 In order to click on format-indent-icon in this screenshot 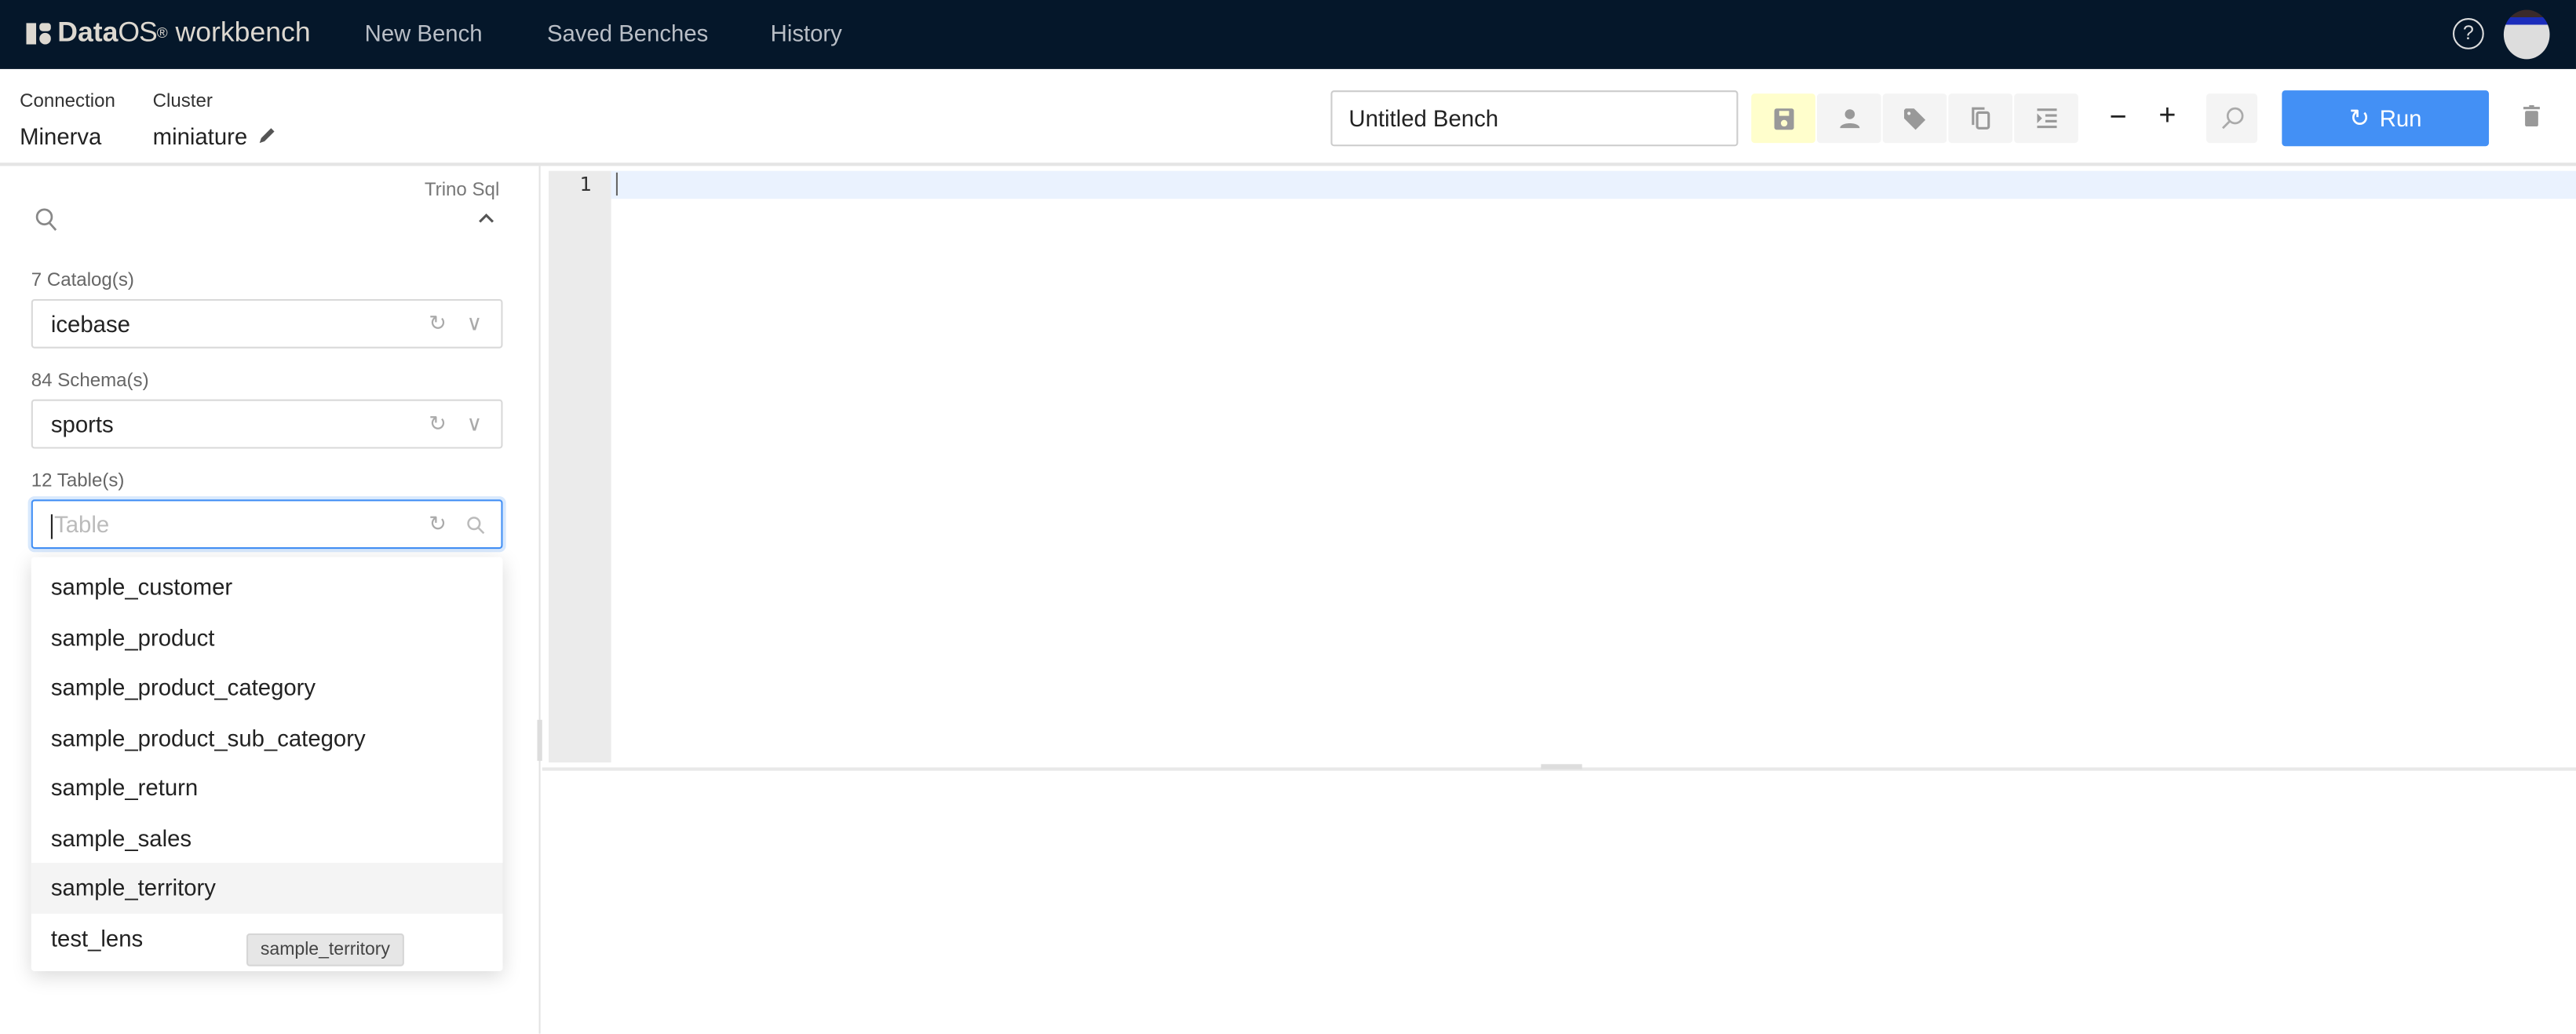, I will do `click(2046, 118)`.